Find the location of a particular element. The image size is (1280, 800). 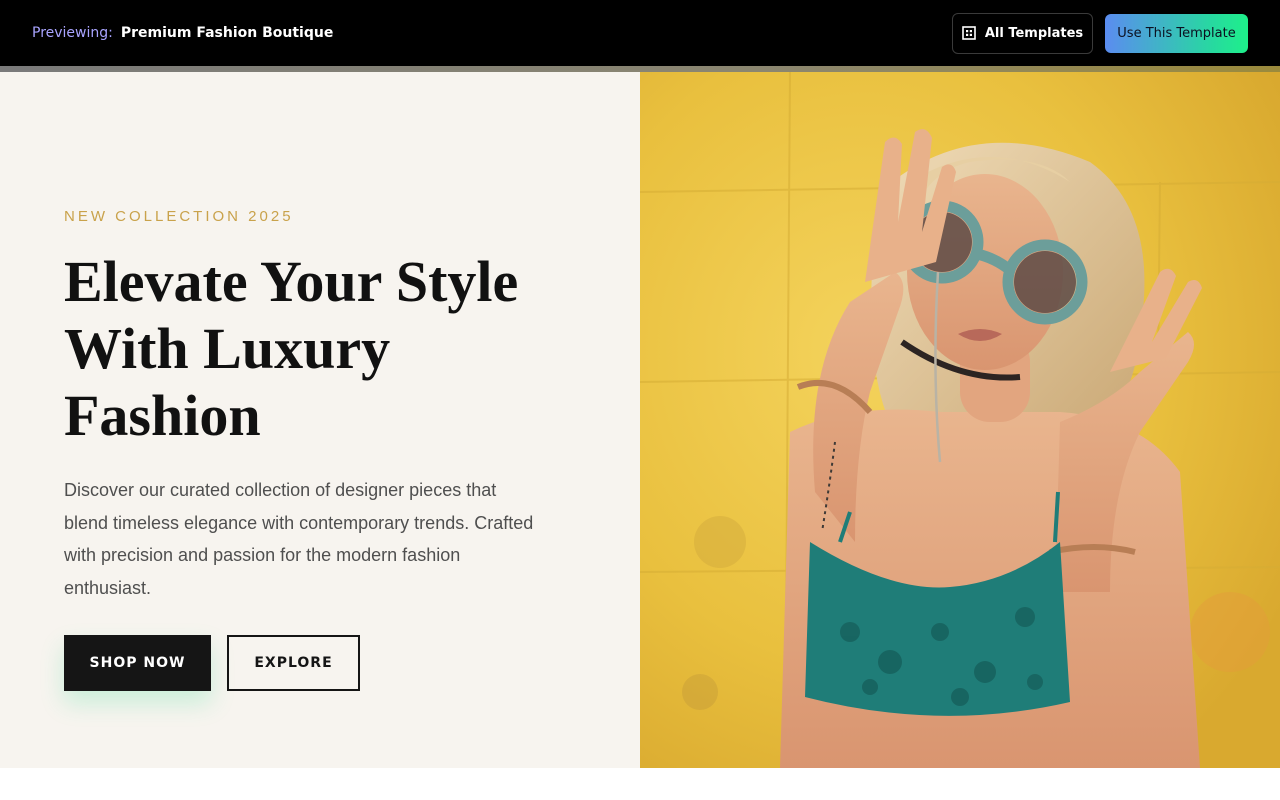

all-templates-label: All Templates is located at coordinates (1034, 33).